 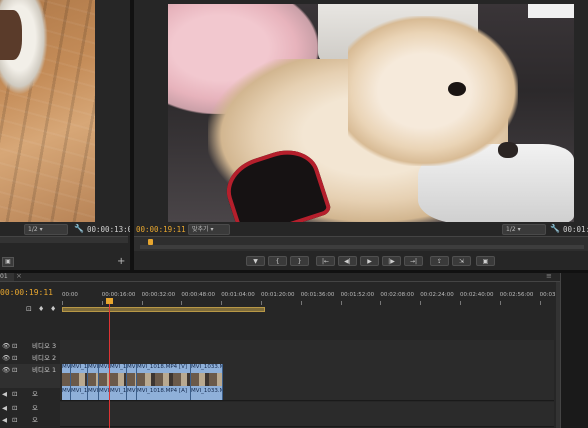 I want to click on track-header-video-2: 👁 ⊡ 비디오 2, so click(x=30, y=358).